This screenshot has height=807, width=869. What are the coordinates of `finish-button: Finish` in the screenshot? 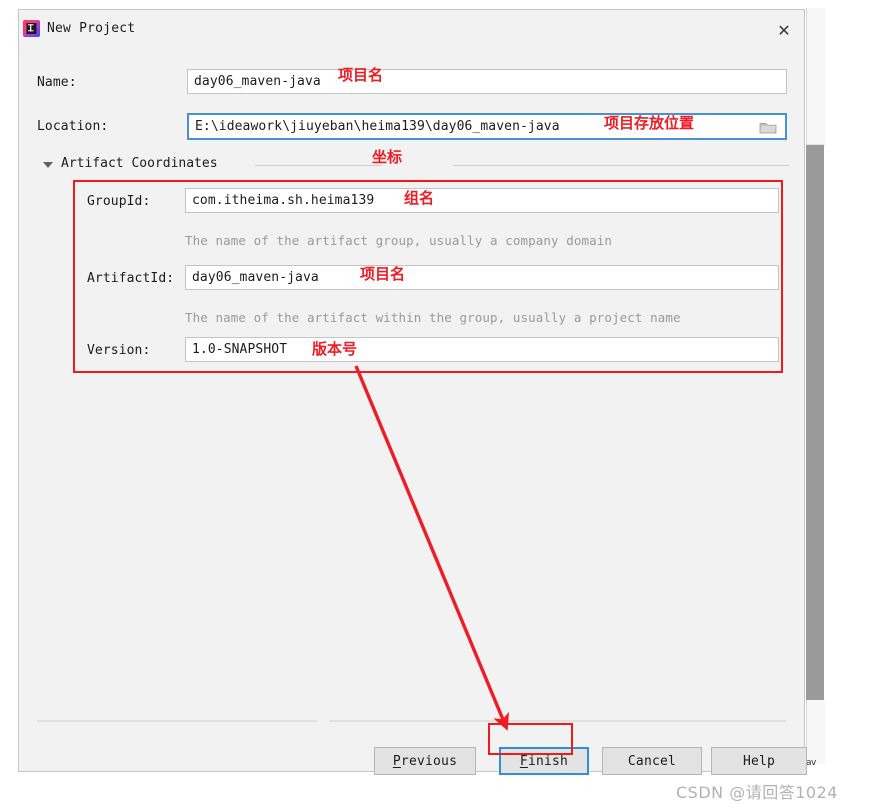 It's located at (544, 761).